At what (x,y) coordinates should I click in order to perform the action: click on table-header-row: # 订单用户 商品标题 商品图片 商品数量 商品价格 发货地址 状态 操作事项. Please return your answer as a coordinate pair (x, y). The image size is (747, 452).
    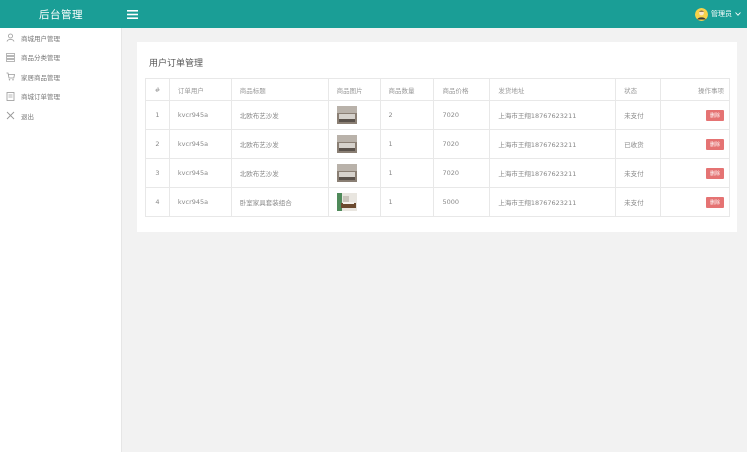
    Looking at the image, I should click on (437, 89).